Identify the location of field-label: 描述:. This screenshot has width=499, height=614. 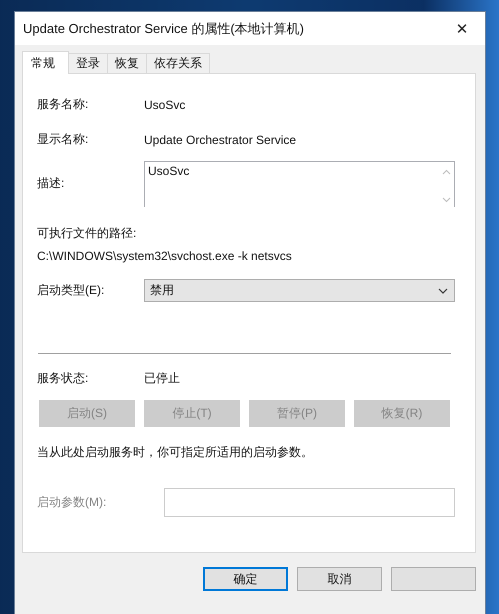
(51, 183).